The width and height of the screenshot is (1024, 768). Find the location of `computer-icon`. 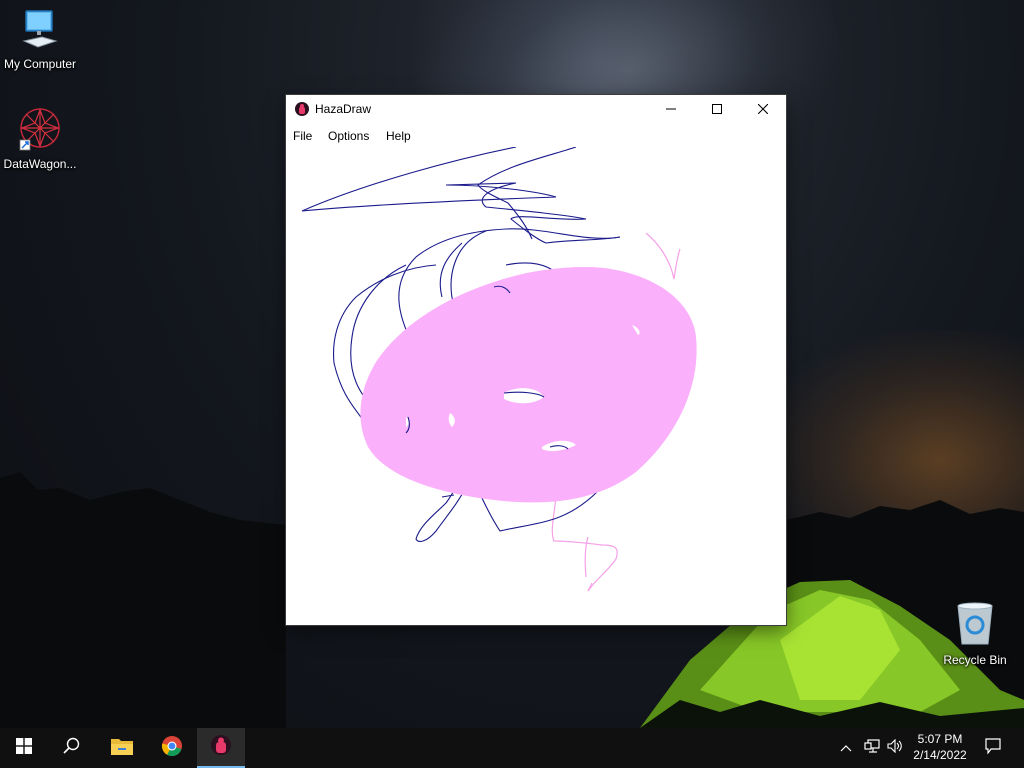

computer-icon is located at coordinates (40, 31).